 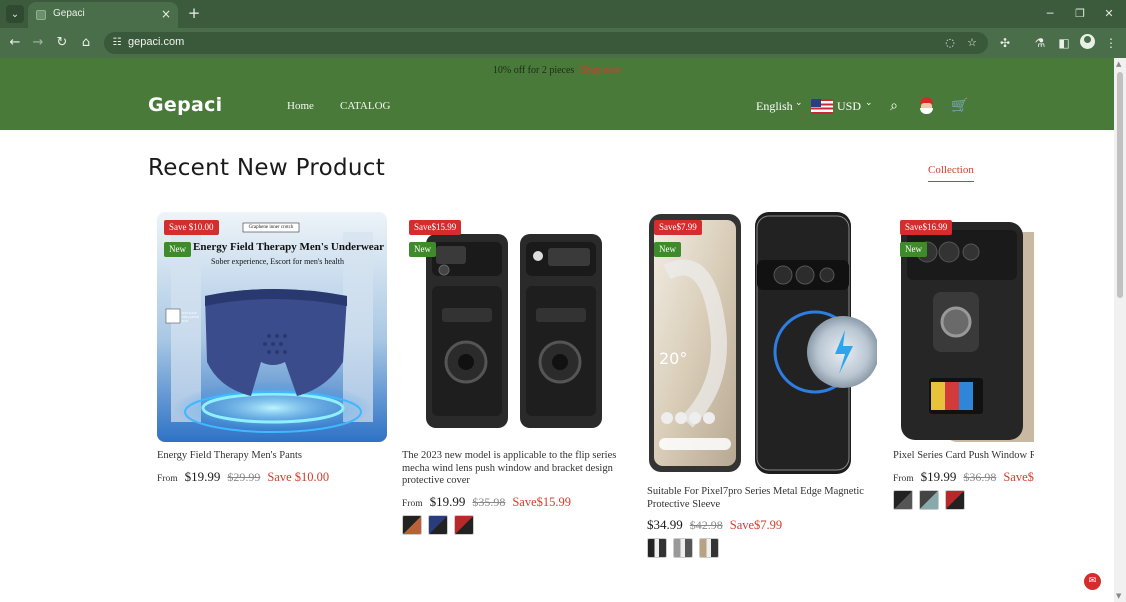 I want to click on save-badge: Save $10.00, so click(x=191, y=227).